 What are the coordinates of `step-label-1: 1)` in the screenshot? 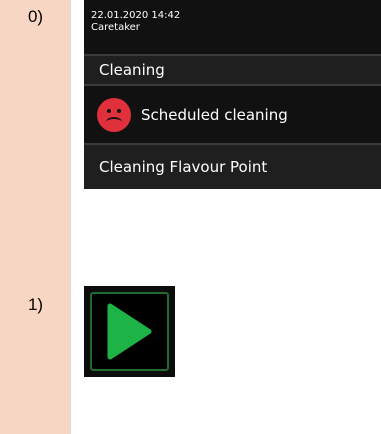 It's located at (35, 304).